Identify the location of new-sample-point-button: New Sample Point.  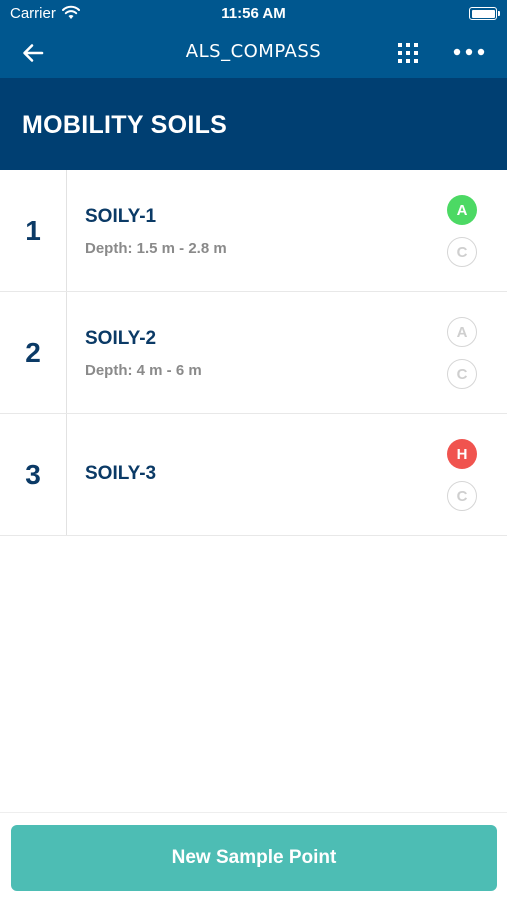
(254, 858).